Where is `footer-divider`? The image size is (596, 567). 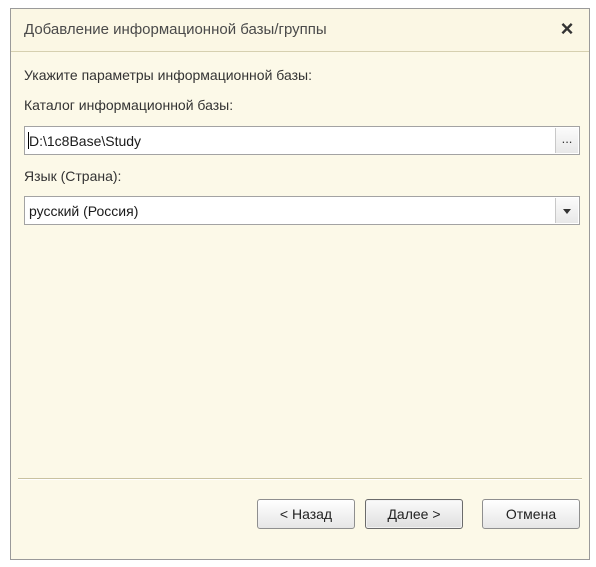
footer-divider is located at coordinates (300, 479).